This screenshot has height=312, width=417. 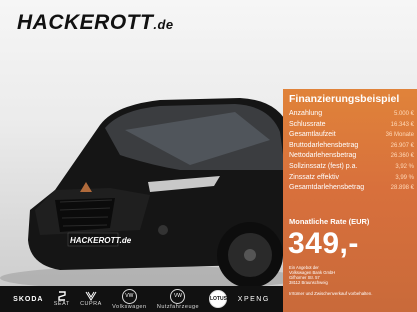 I want to click on logo-name: HACKEROTT, so click(x=85, y=22).